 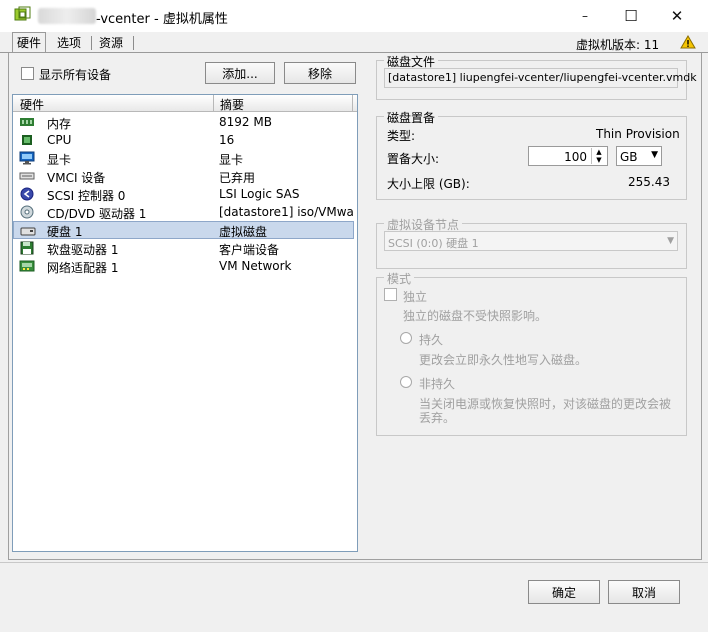 I want to click on spinner-arrows-icon: ▲ ▼, so click(x=598, y=156).